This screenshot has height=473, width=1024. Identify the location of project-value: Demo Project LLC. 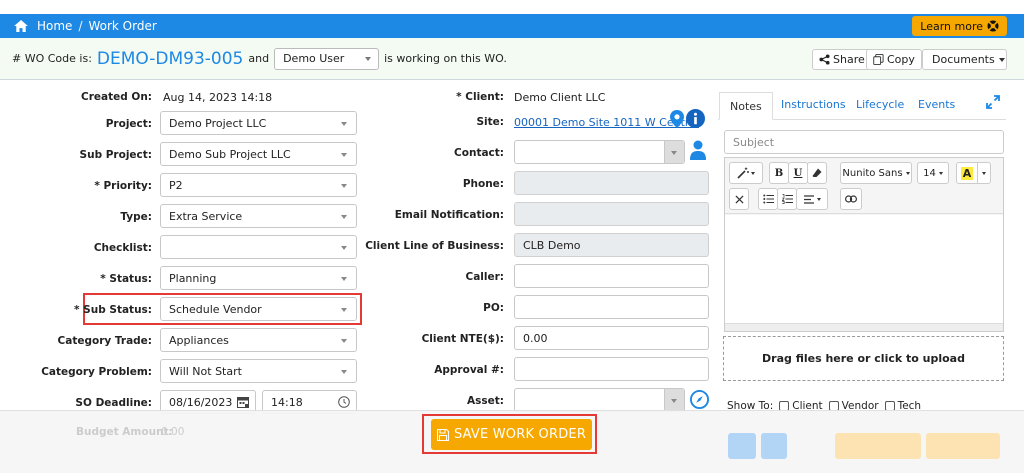
(218, 123).